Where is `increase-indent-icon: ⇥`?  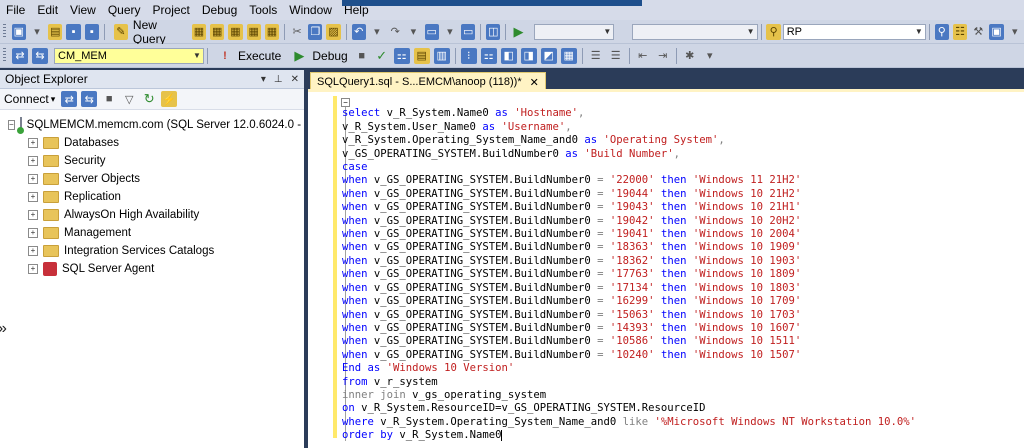
increase-indent-icon: ⇥ is located at coordinates (663, 56).